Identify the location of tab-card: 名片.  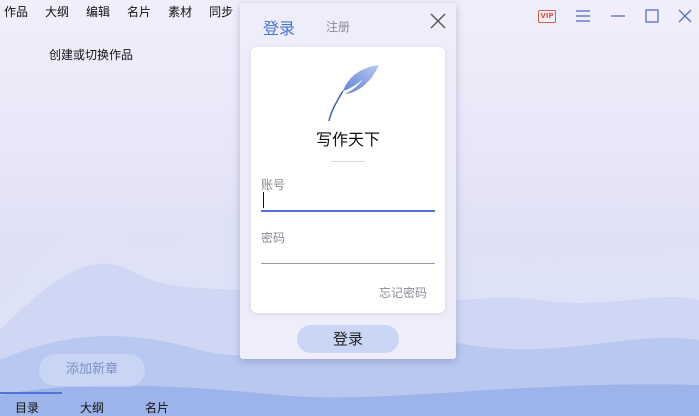
(157, 407).